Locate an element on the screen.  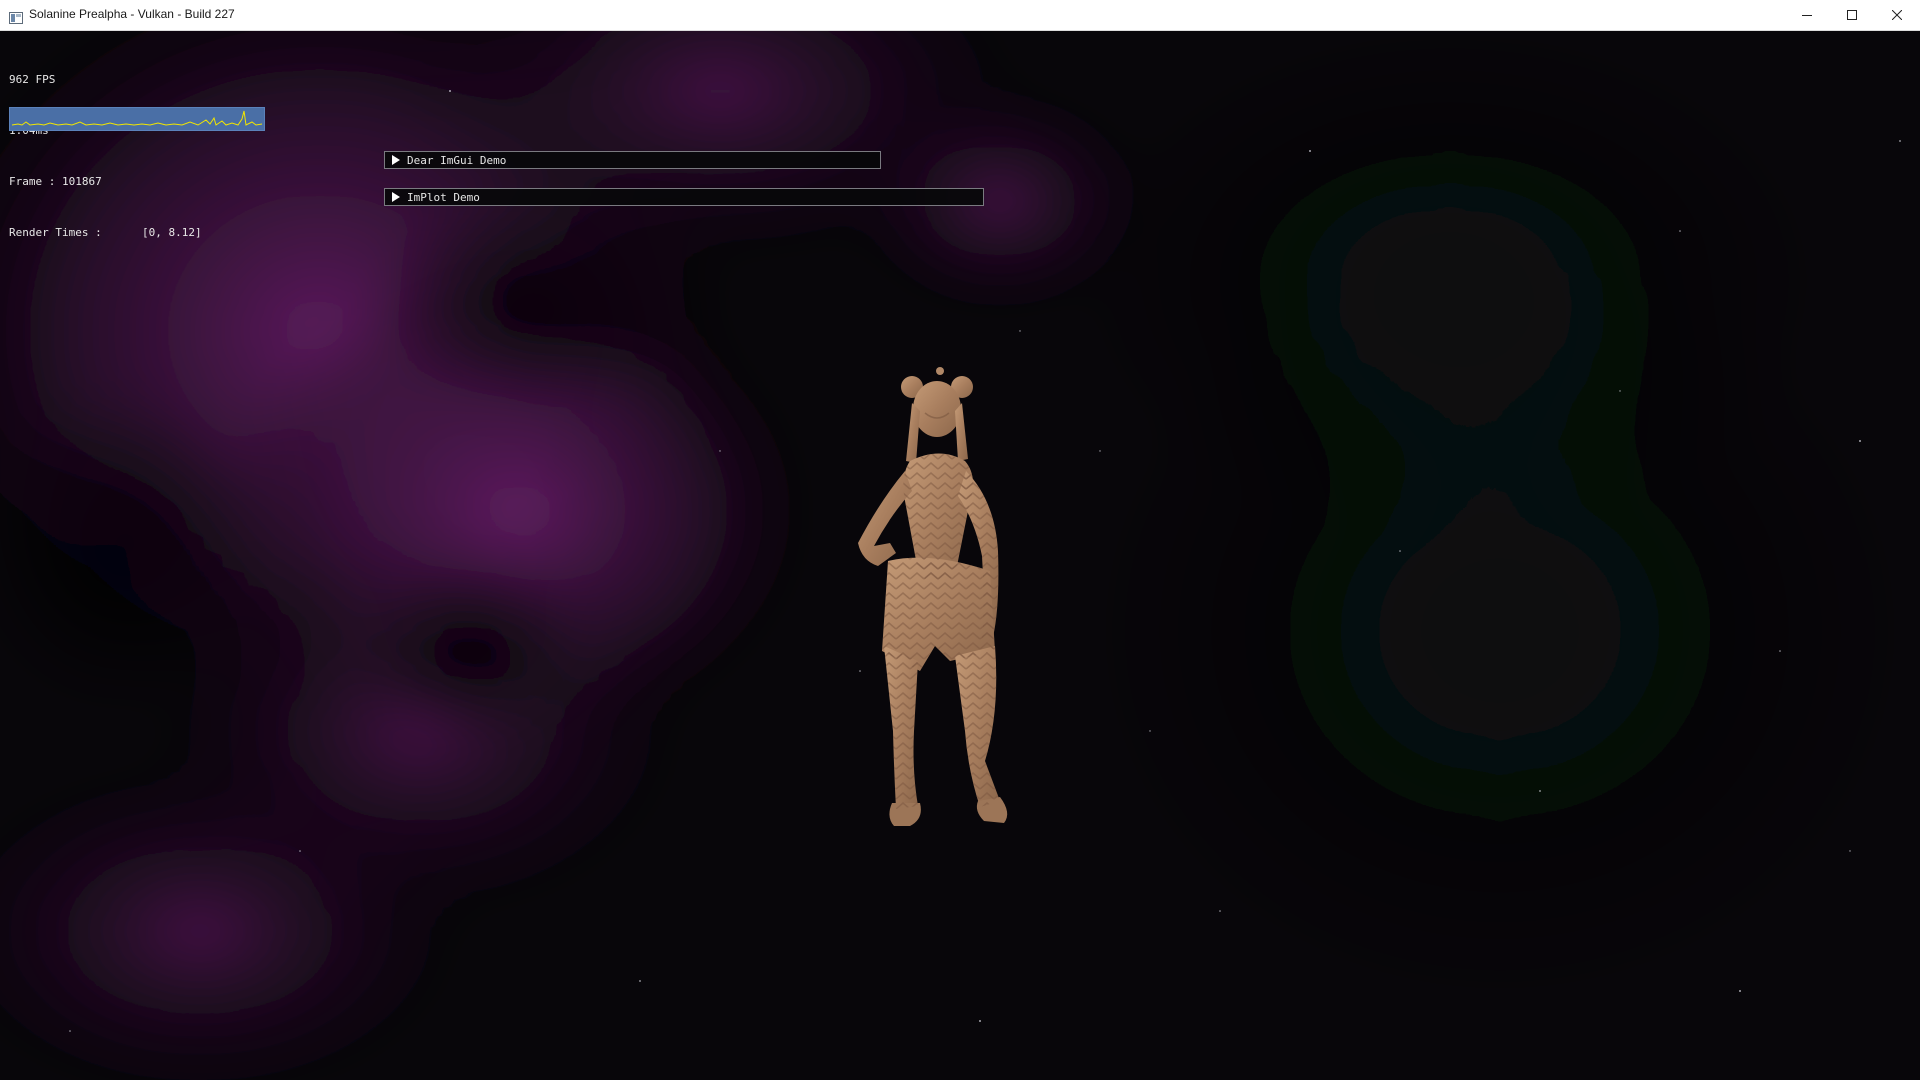
render-times-plot is located at coordinates (137, 119).